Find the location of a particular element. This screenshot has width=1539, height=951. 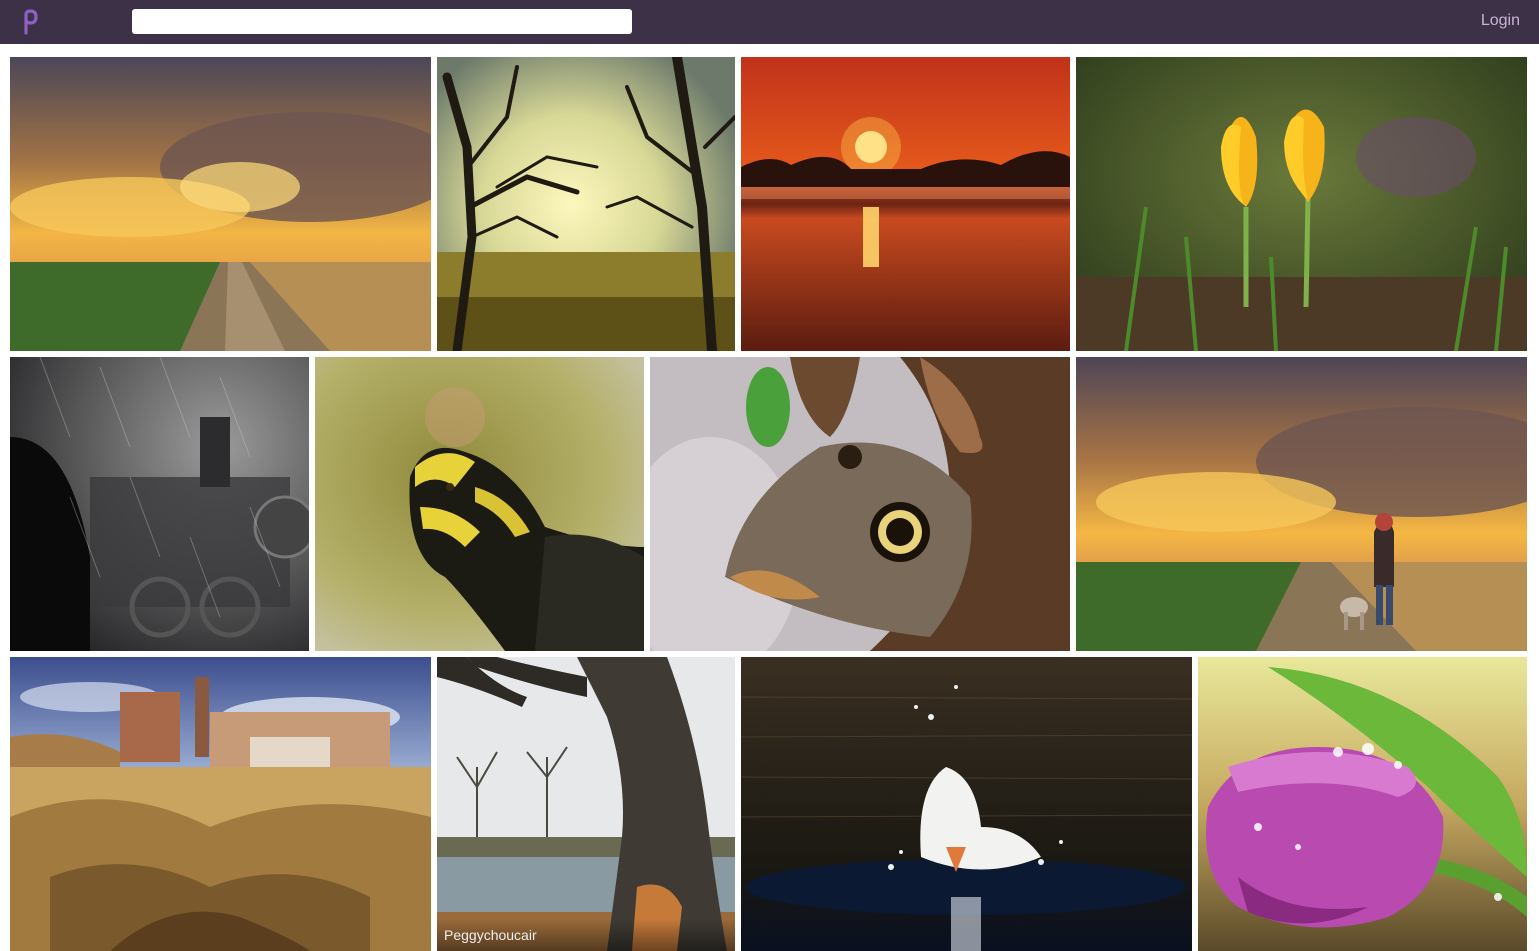

photo-red-lake-sunset is located at coordinates (905, 204).